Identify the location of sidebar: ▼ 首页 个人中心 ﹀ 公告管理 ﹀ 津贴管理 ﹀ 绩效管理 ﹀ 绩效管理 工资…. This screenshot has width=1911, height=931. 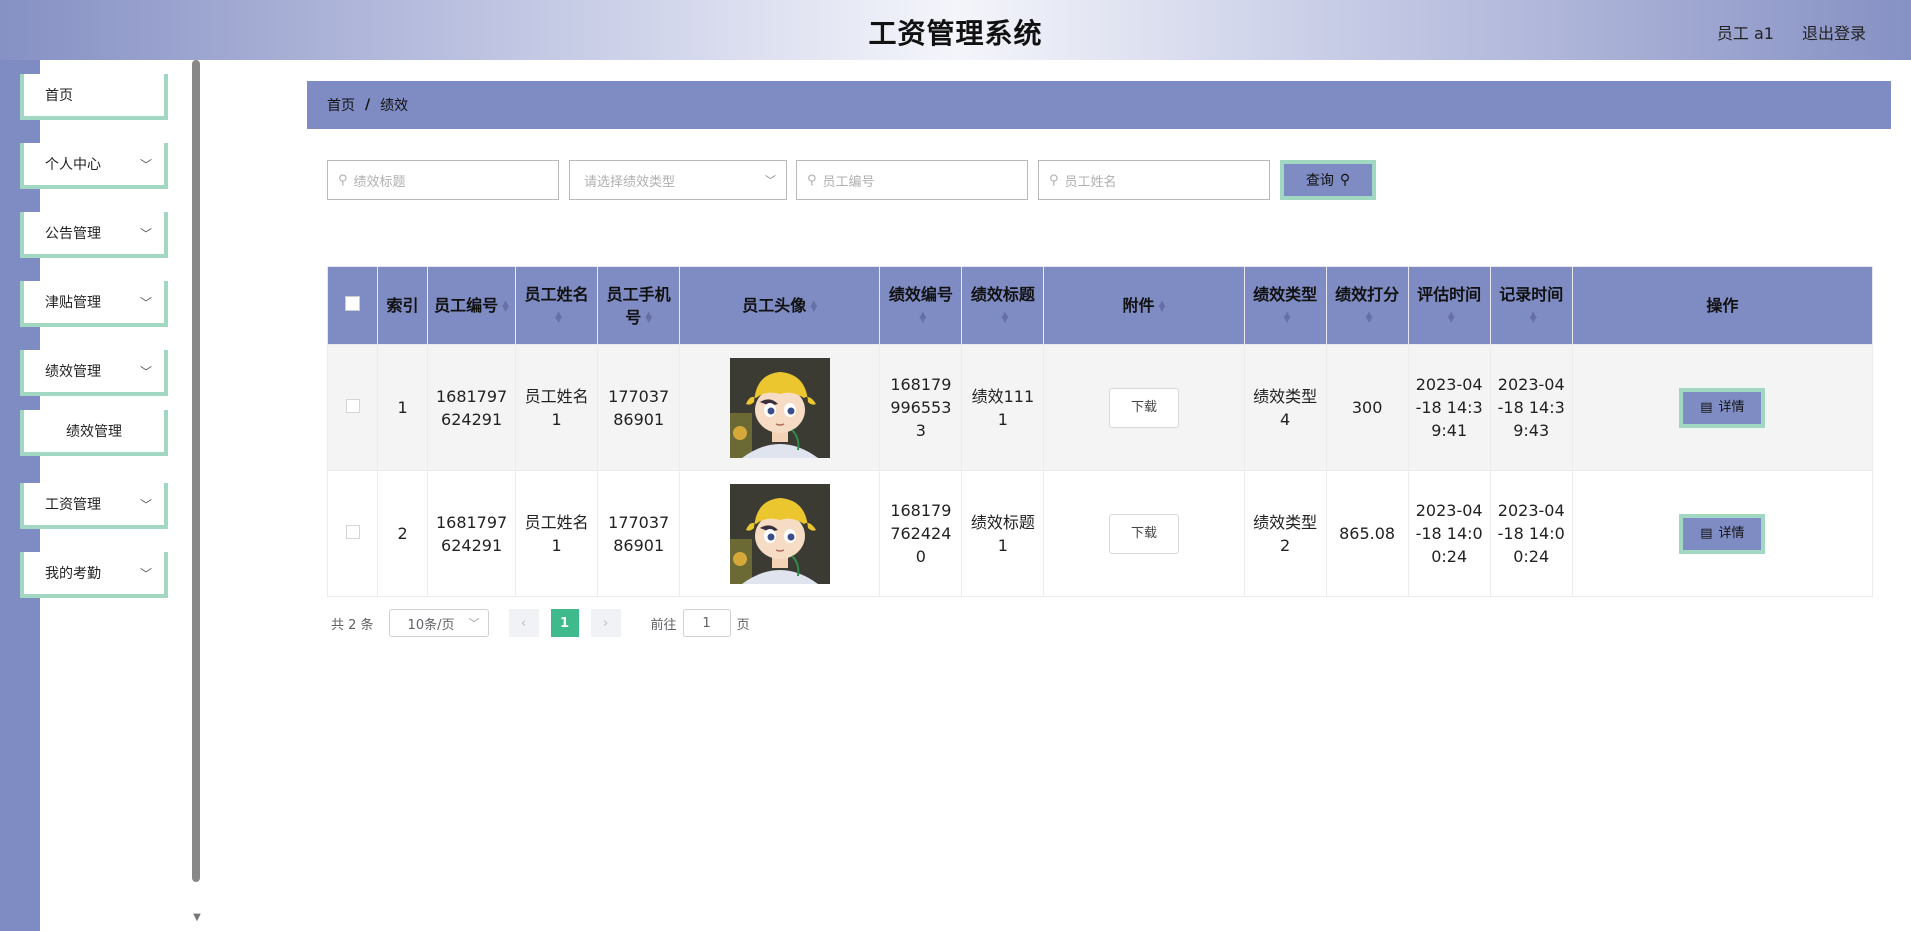
(101, 495).